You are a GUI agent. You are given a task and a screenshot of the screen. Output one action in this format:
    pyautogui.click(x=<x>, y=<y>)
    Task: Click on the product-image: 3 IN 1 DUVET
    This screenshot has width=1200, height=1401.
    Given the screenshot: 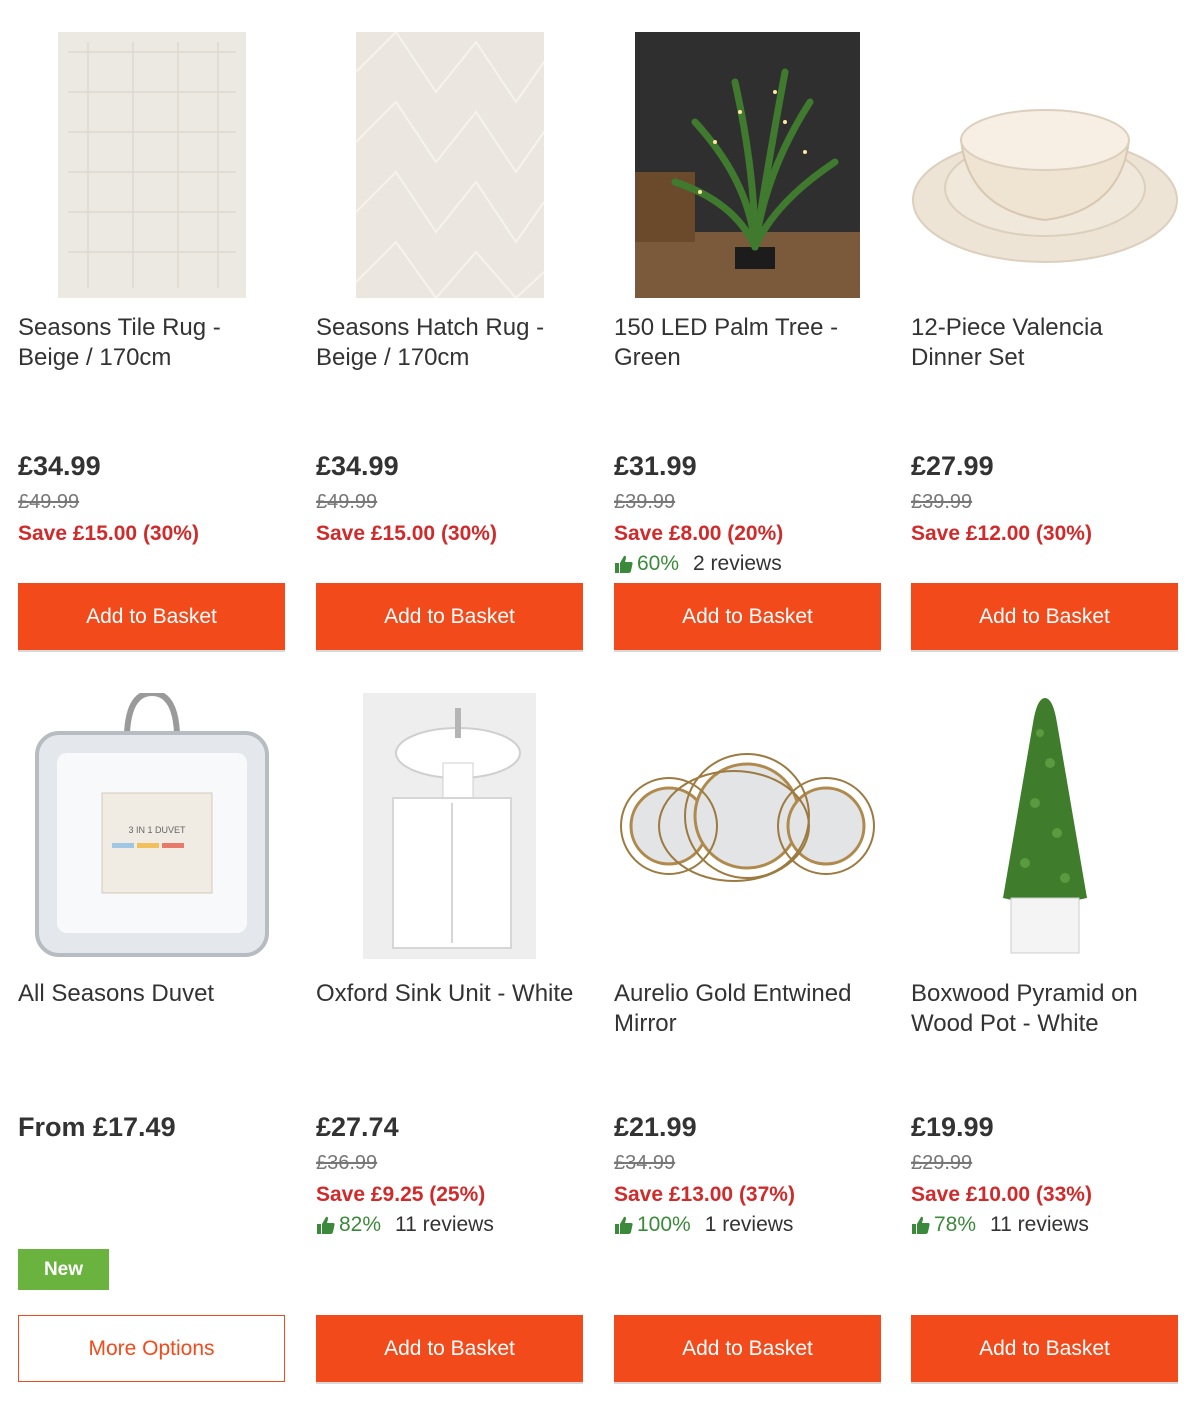 What is the action you would take?
    pyautogui.click(x=151, y=825)
    